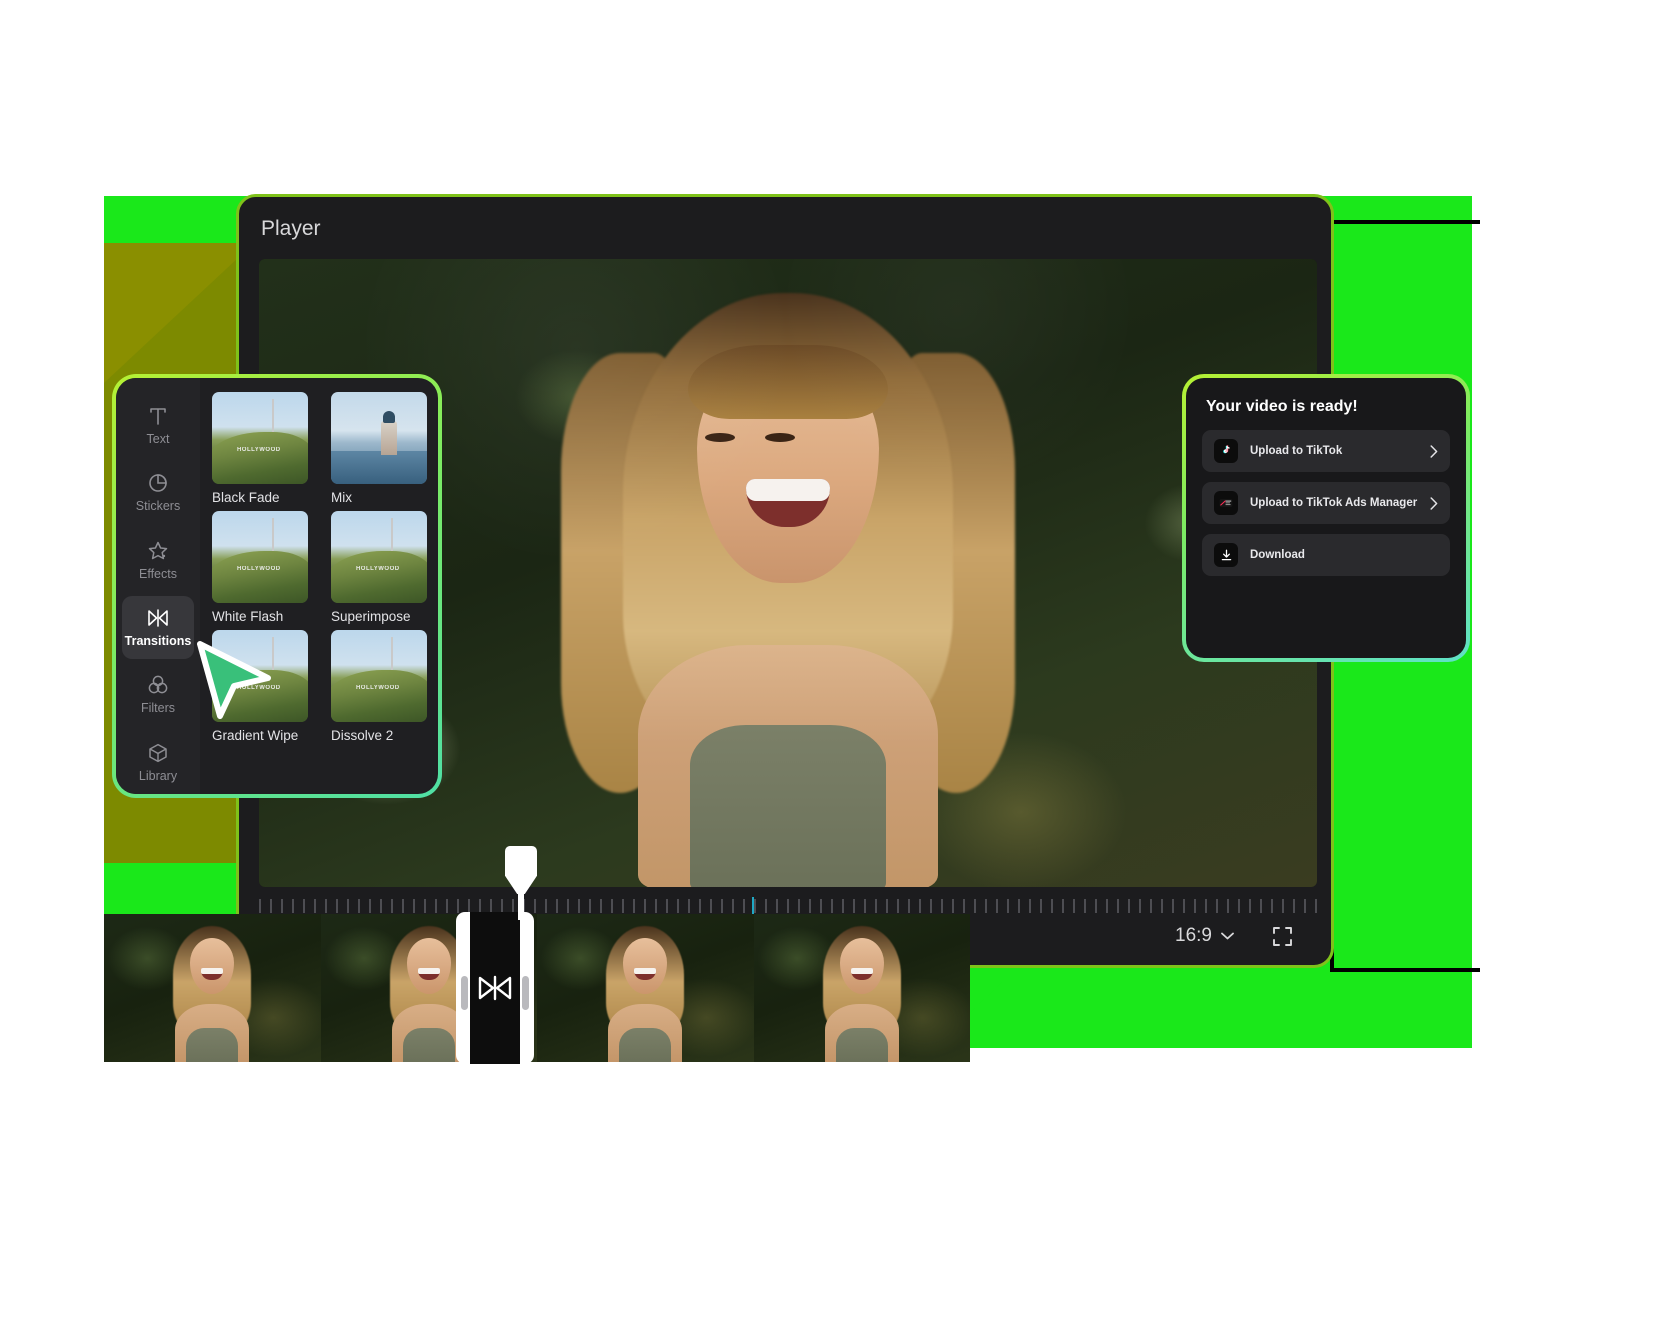 Image resolution: width=1680 pixels, height=1344 pixels. What do you see at coordinates (1227, 936) in the screenshot?
I see `chevron-down-icon` at bounding box center [1227, 936].